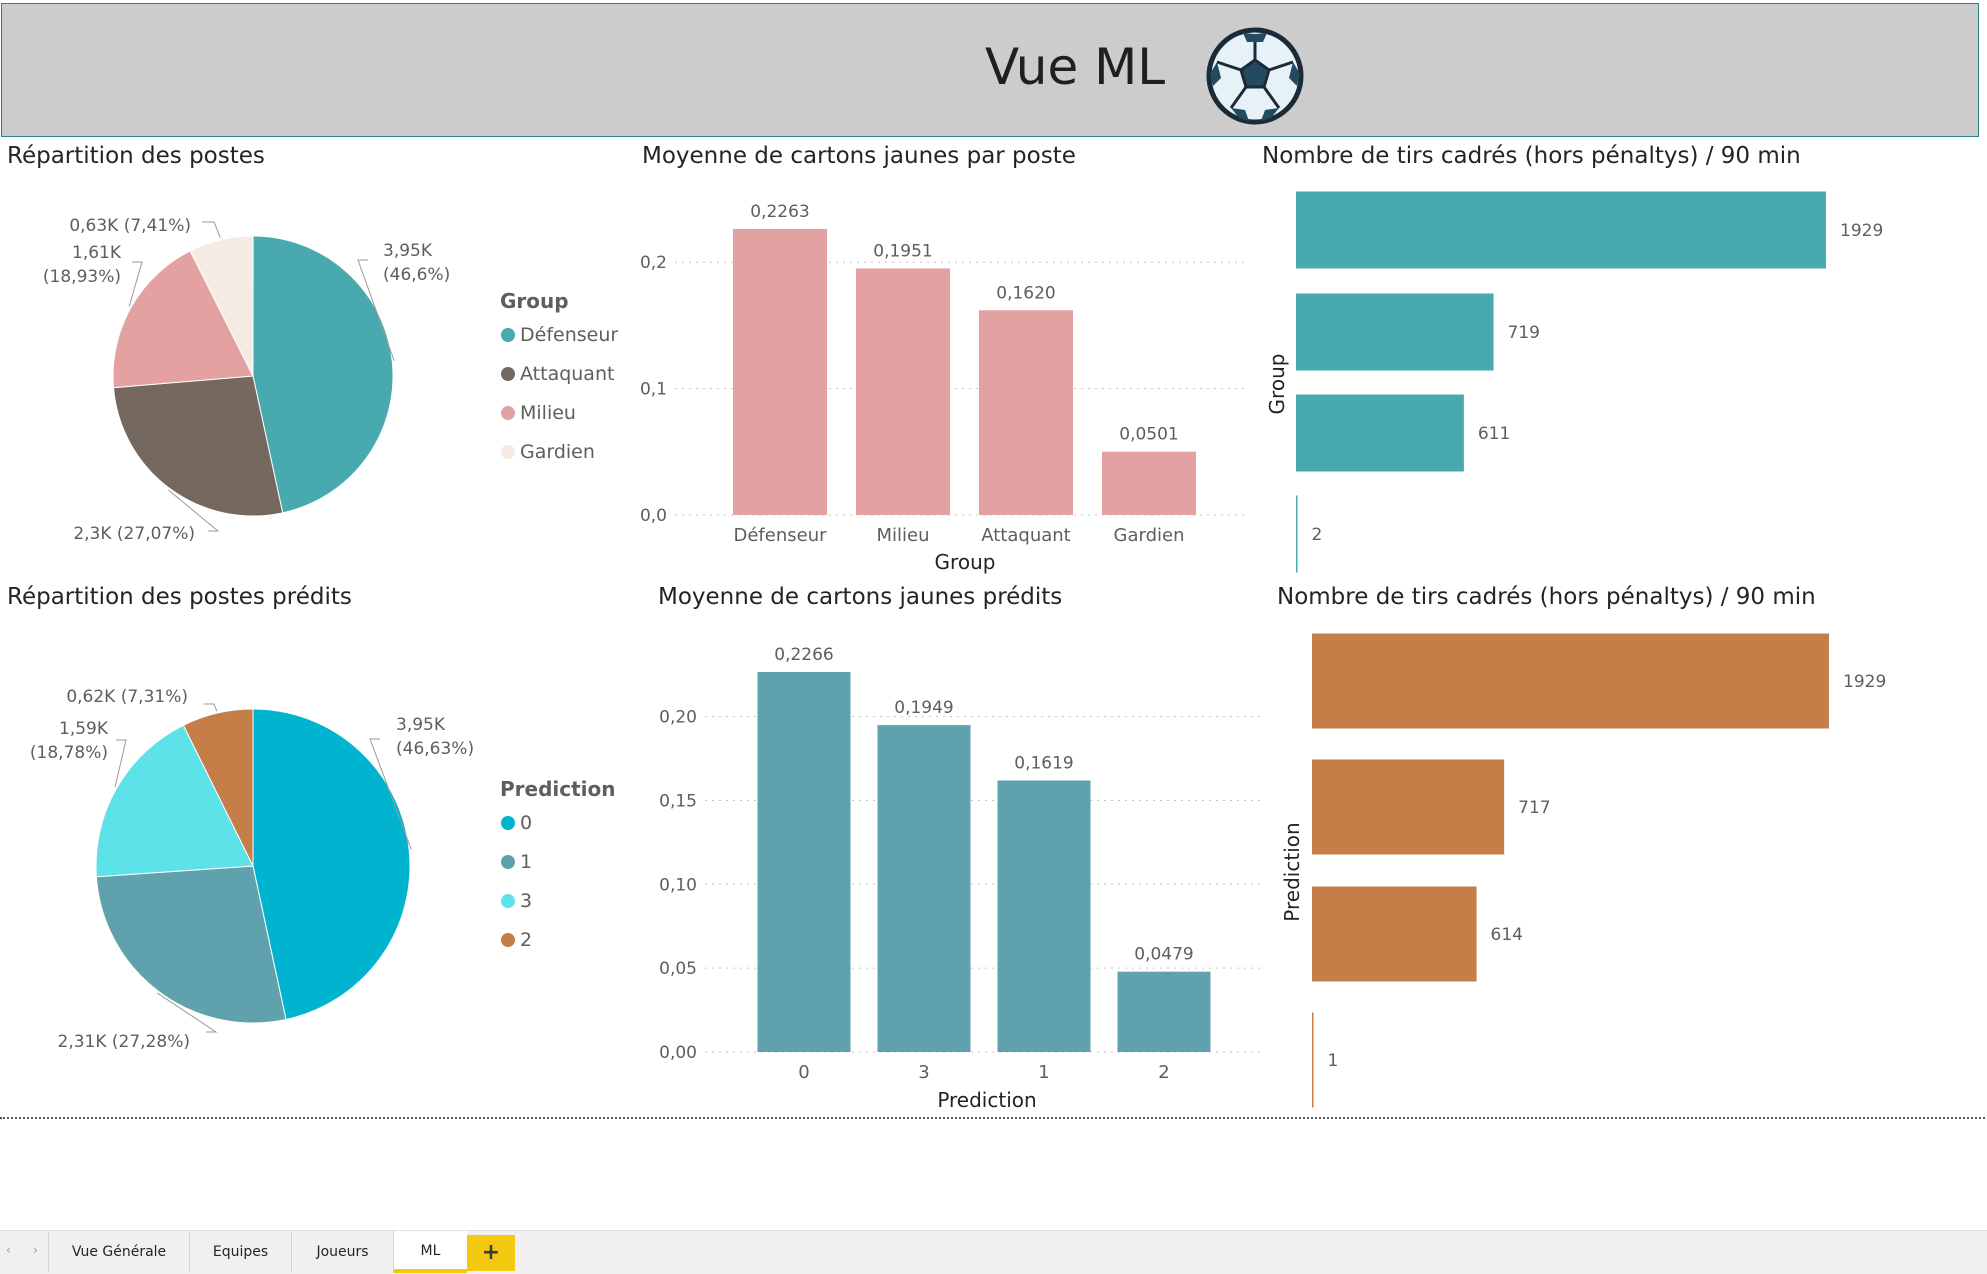 The width and height of the screenshot is (1987, 1274). Describe the element at coordinates (118, 1252) in the screenshot. I see `tab-vue-generale: Vue Générale` at that location.